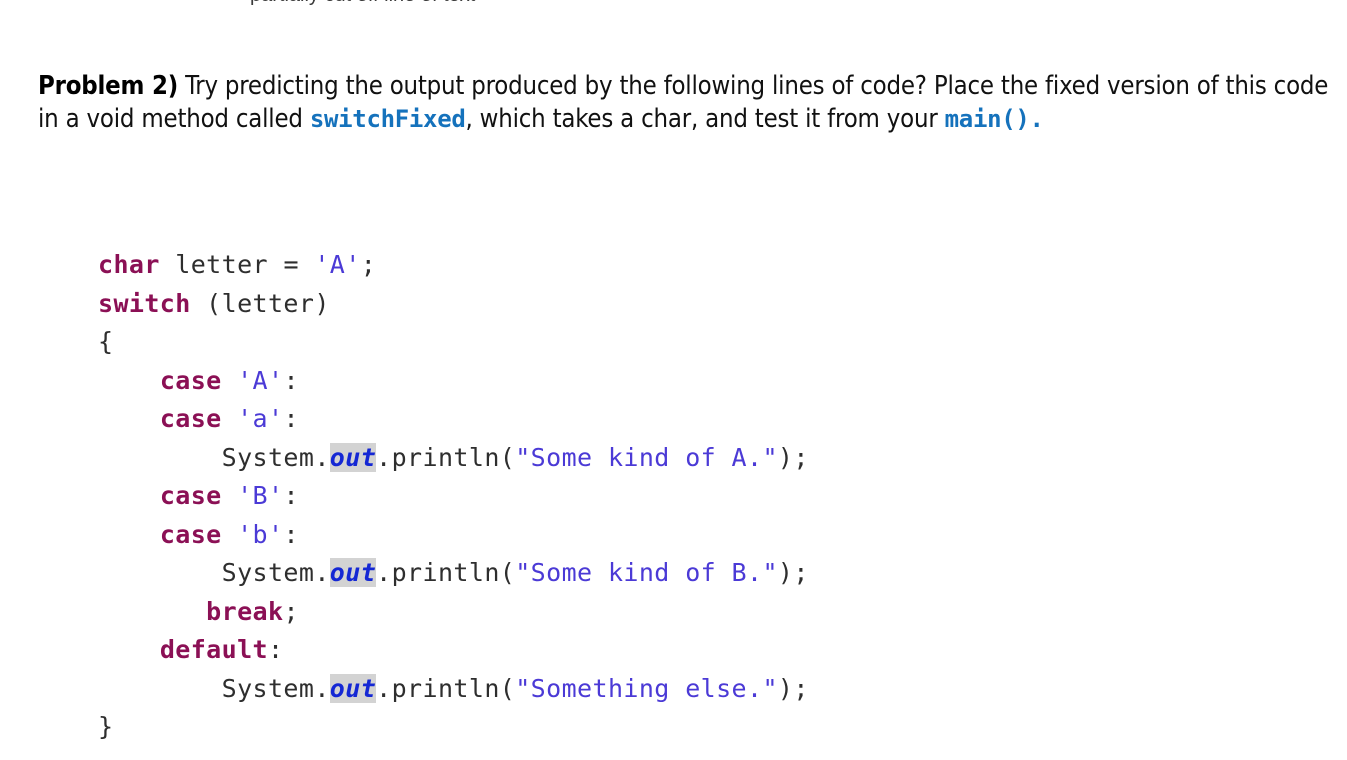 This screenshot has height=760, width=1347. What do you see at coordinates (260, 534) in the screenshot?
I see `code-token-lit: 'b'` at bounding box center [260, 534].